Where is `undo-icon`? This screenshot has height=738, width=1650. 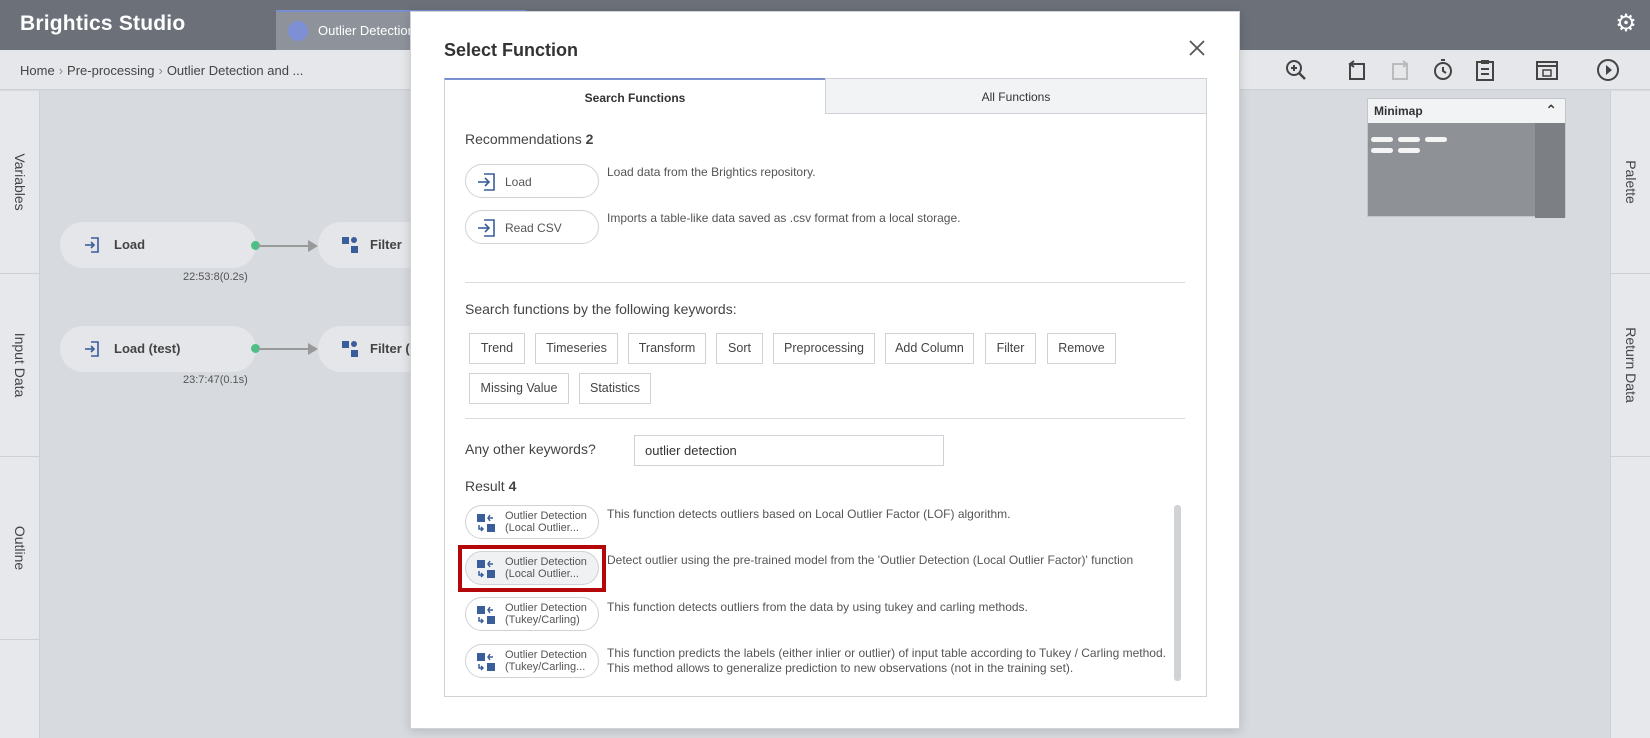 undo-icon is located at coordinates (1357, 70).